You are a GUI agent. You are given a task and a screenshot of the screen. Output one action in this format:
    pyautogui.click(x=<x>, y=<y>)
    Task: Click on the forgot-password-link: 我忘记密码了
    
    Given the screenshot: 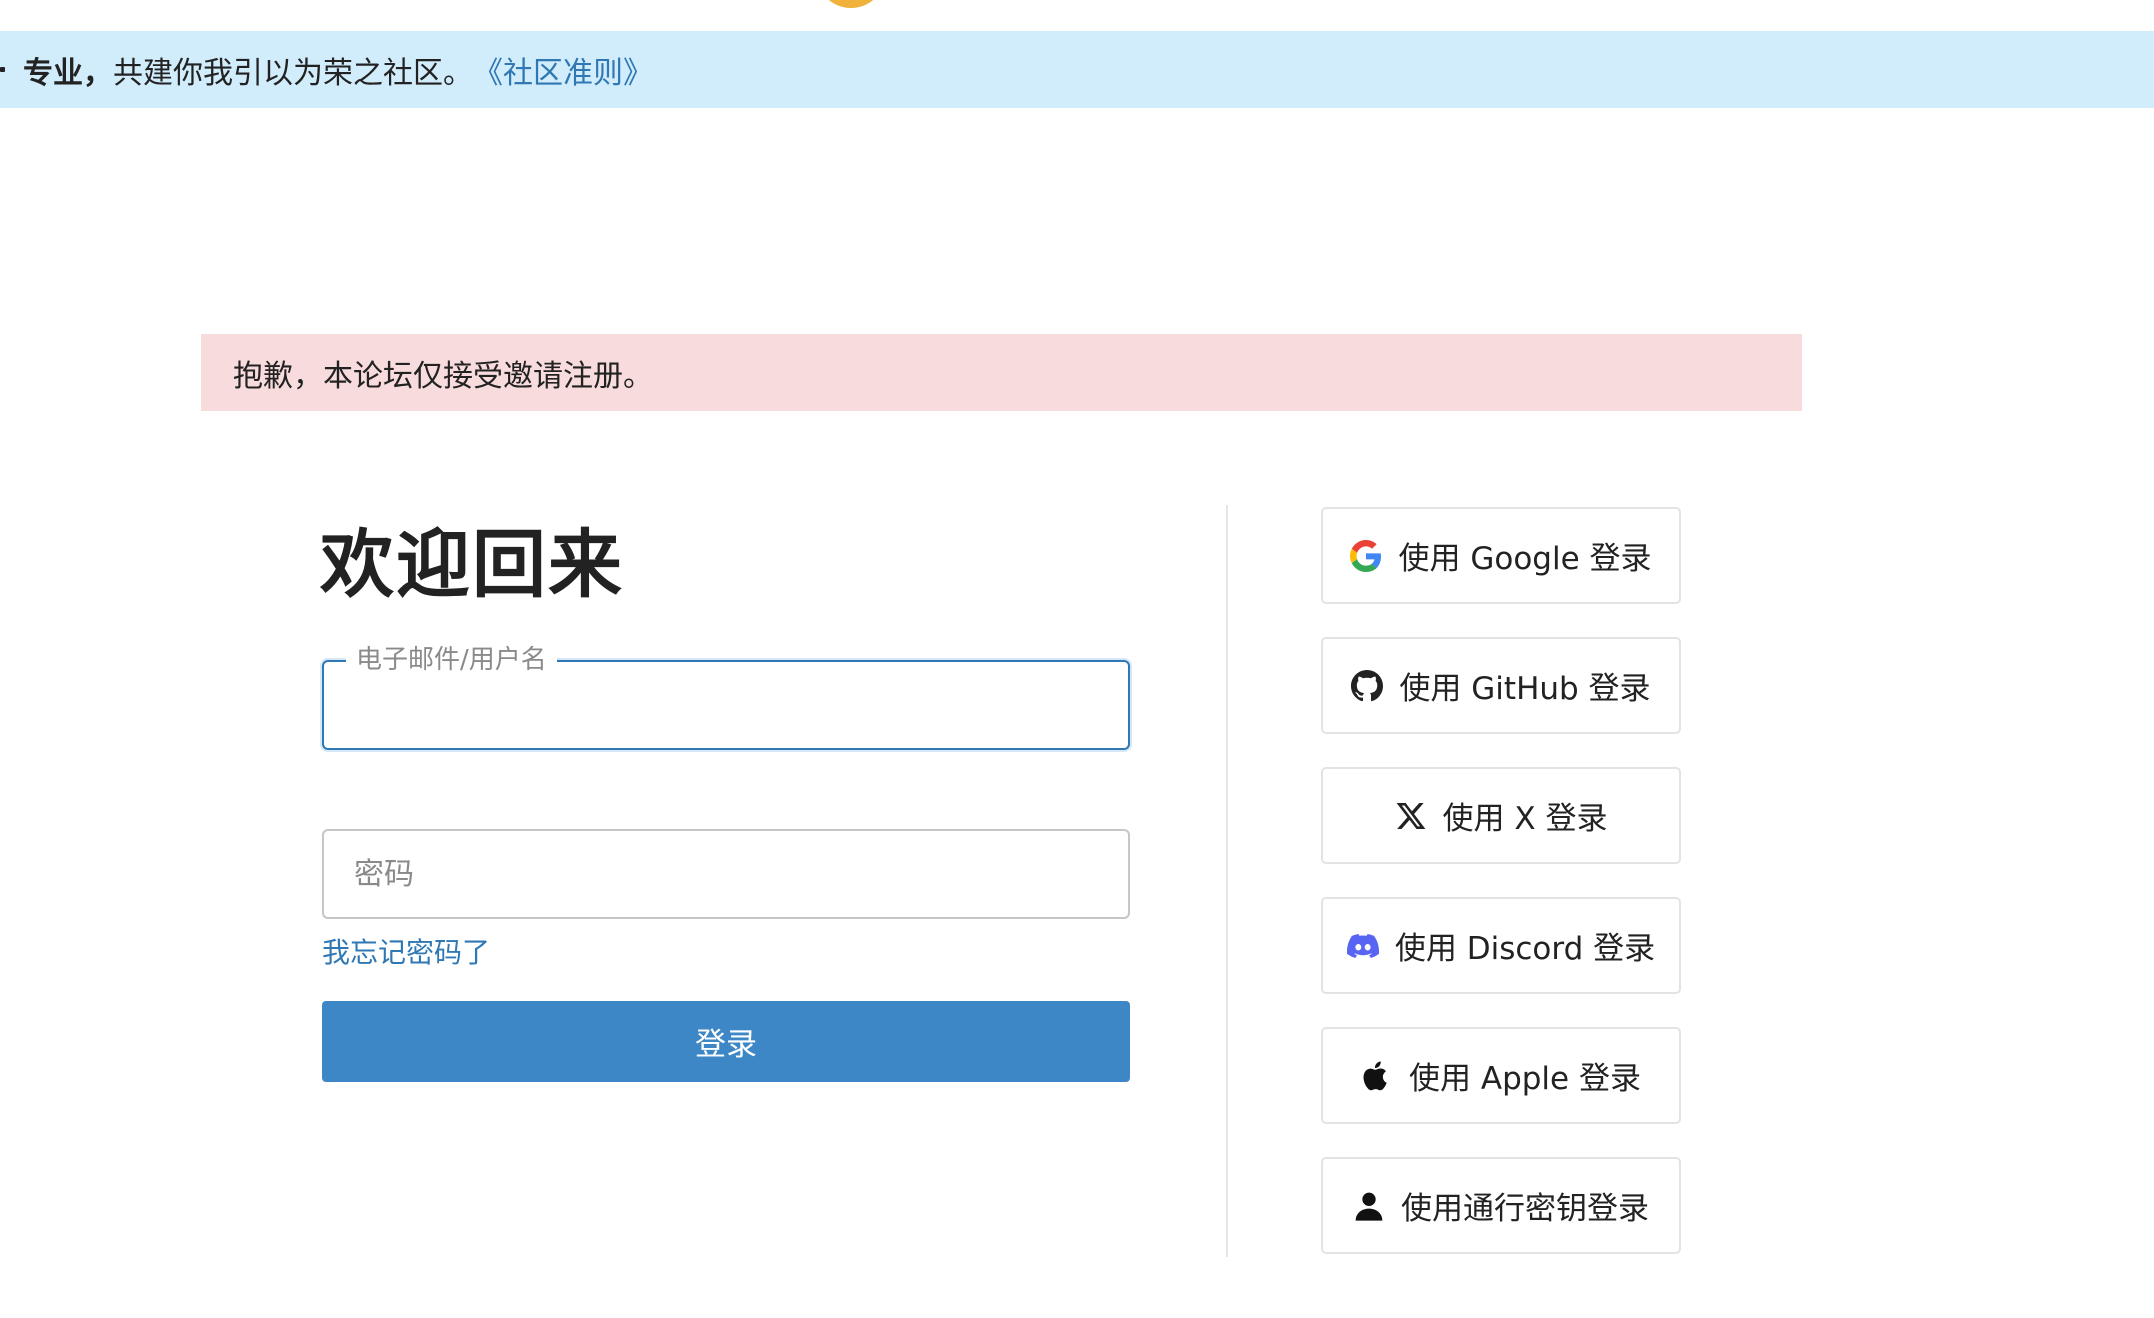 What is the action you would take?
    pyautogui.click(x=406, y=951)
    